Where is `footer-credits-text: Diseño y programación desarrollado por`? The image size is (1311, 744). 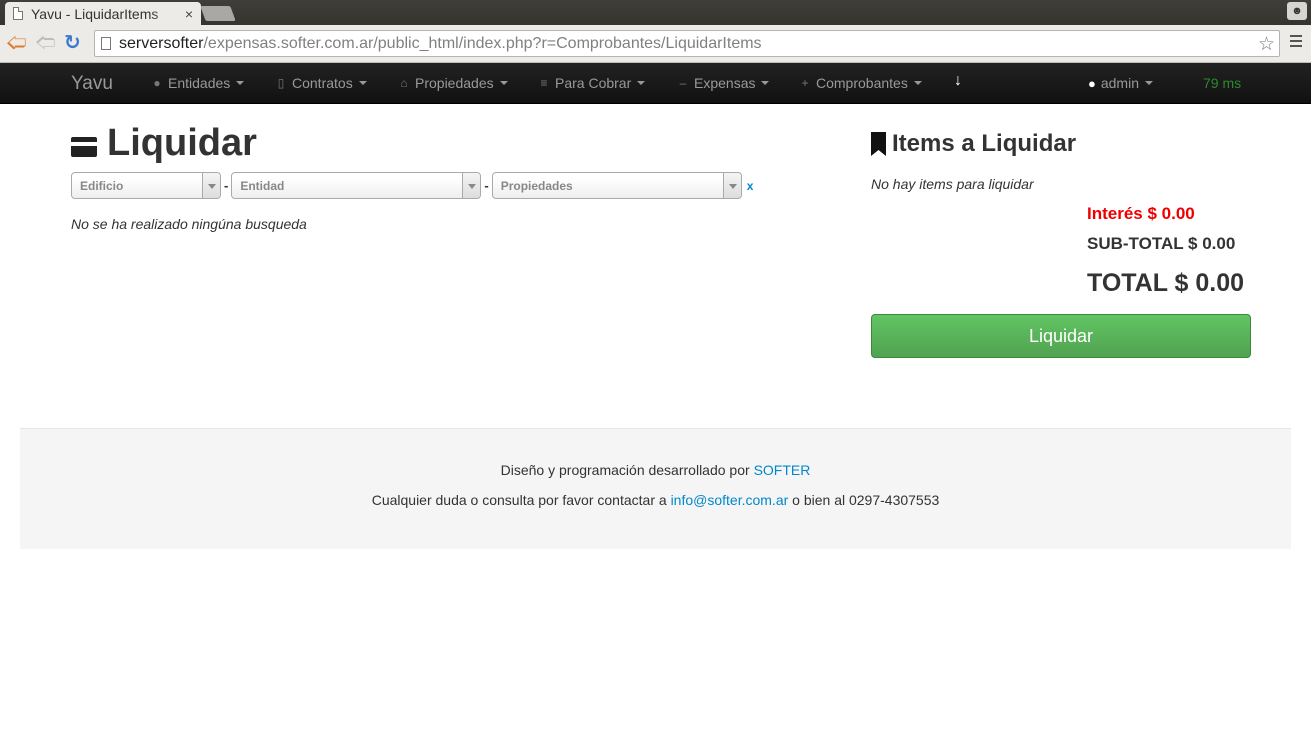 footer-credits-text: Diseño y programación desarrollado por is located at coordinates (627, 470).